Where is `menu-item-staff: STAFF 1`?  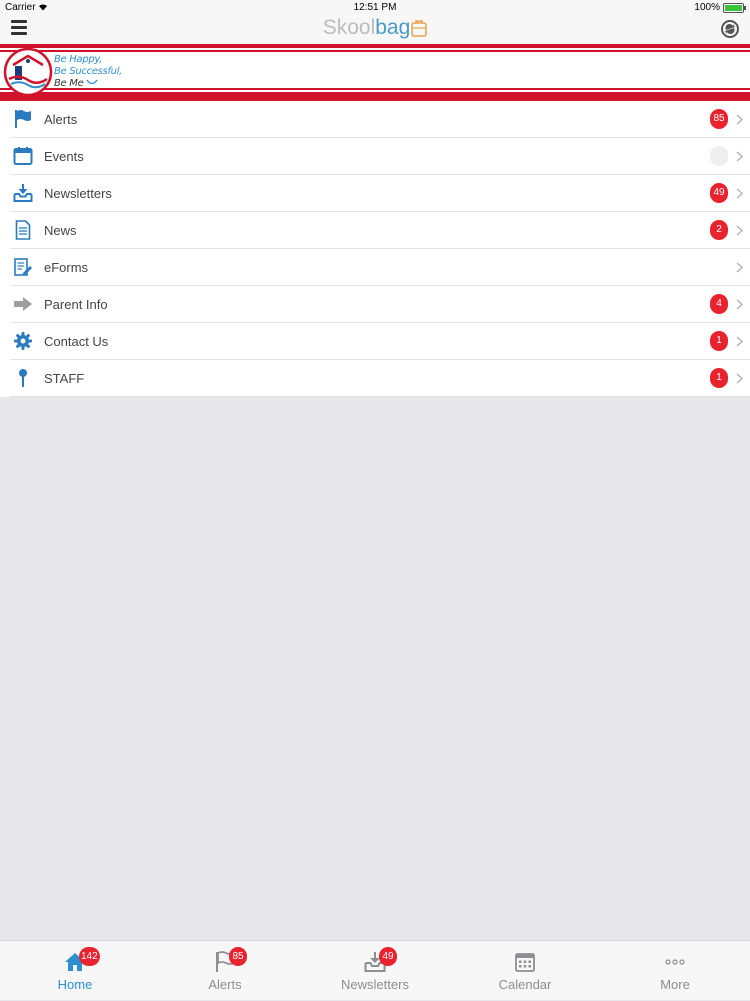 menu-item-staff: STAFF 1 is located at coordinates (380, 378).